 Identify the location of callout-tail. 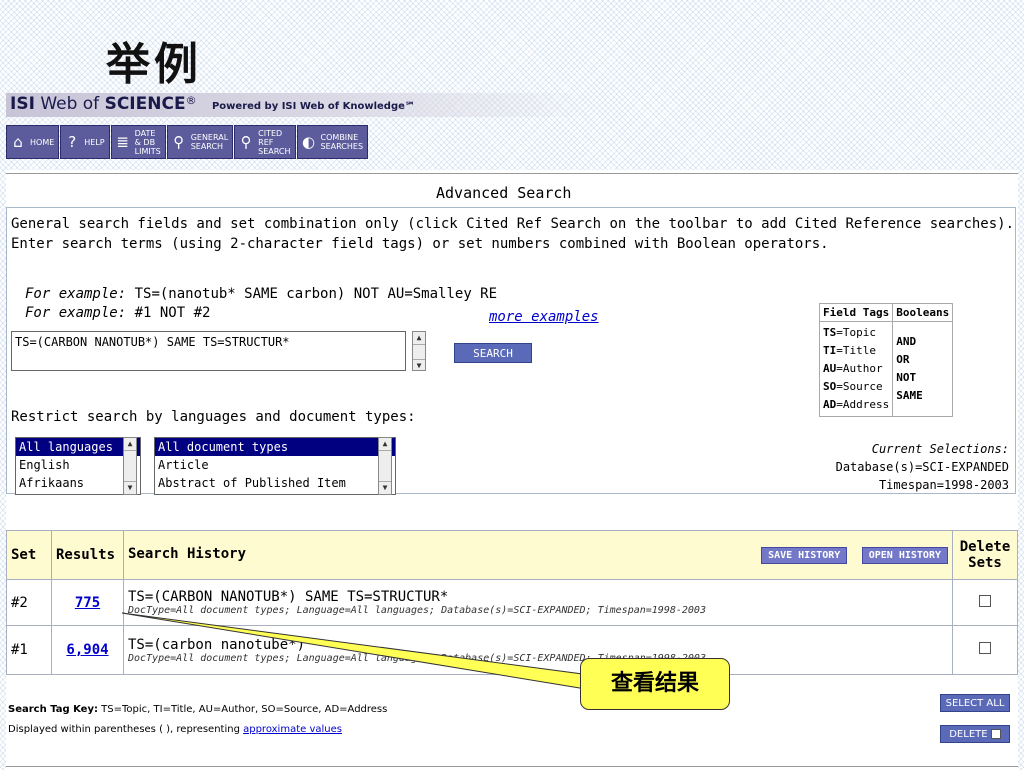
(357, 651).